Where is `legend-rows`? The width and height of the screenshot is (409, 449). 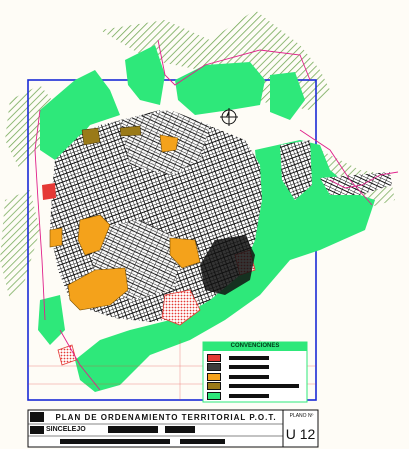
legend-rows is located at coordinates (256, 377).